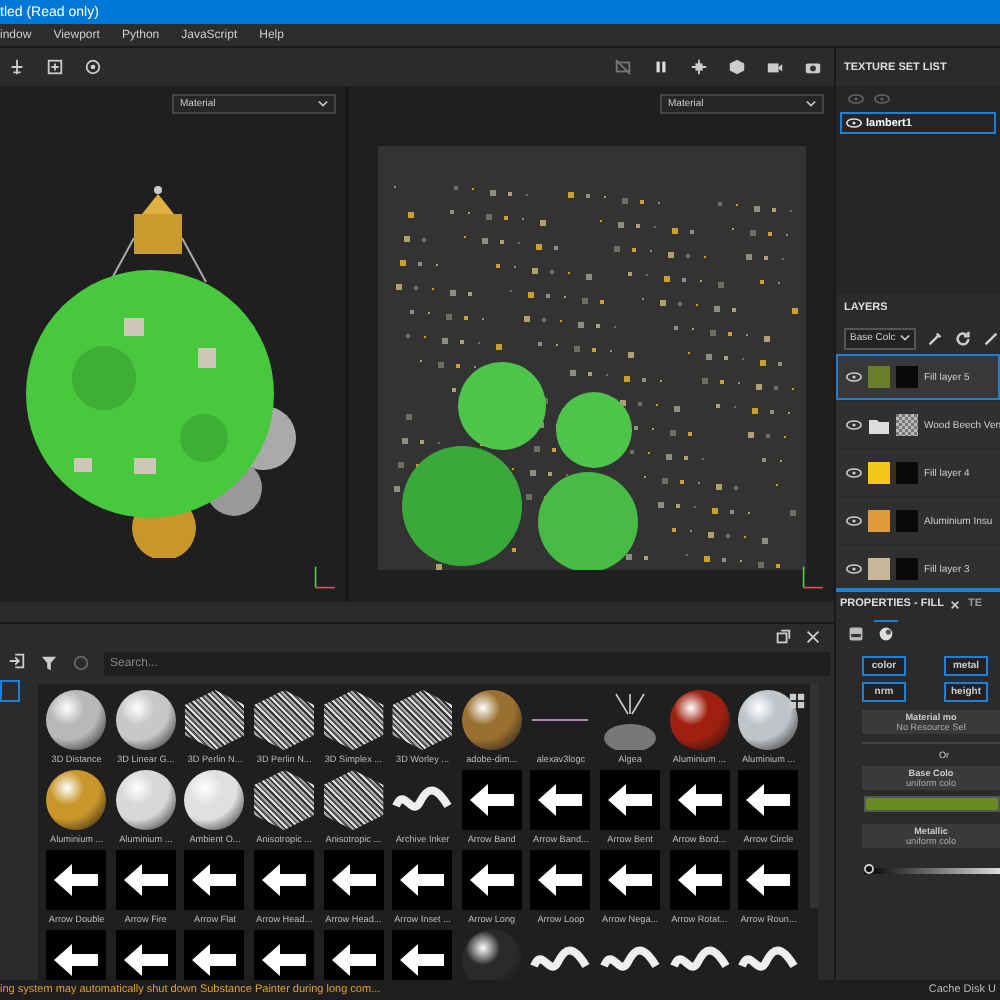  Describe the element at coordinates (783, 636) in the screenshot. I see `restore-icon` at that location.